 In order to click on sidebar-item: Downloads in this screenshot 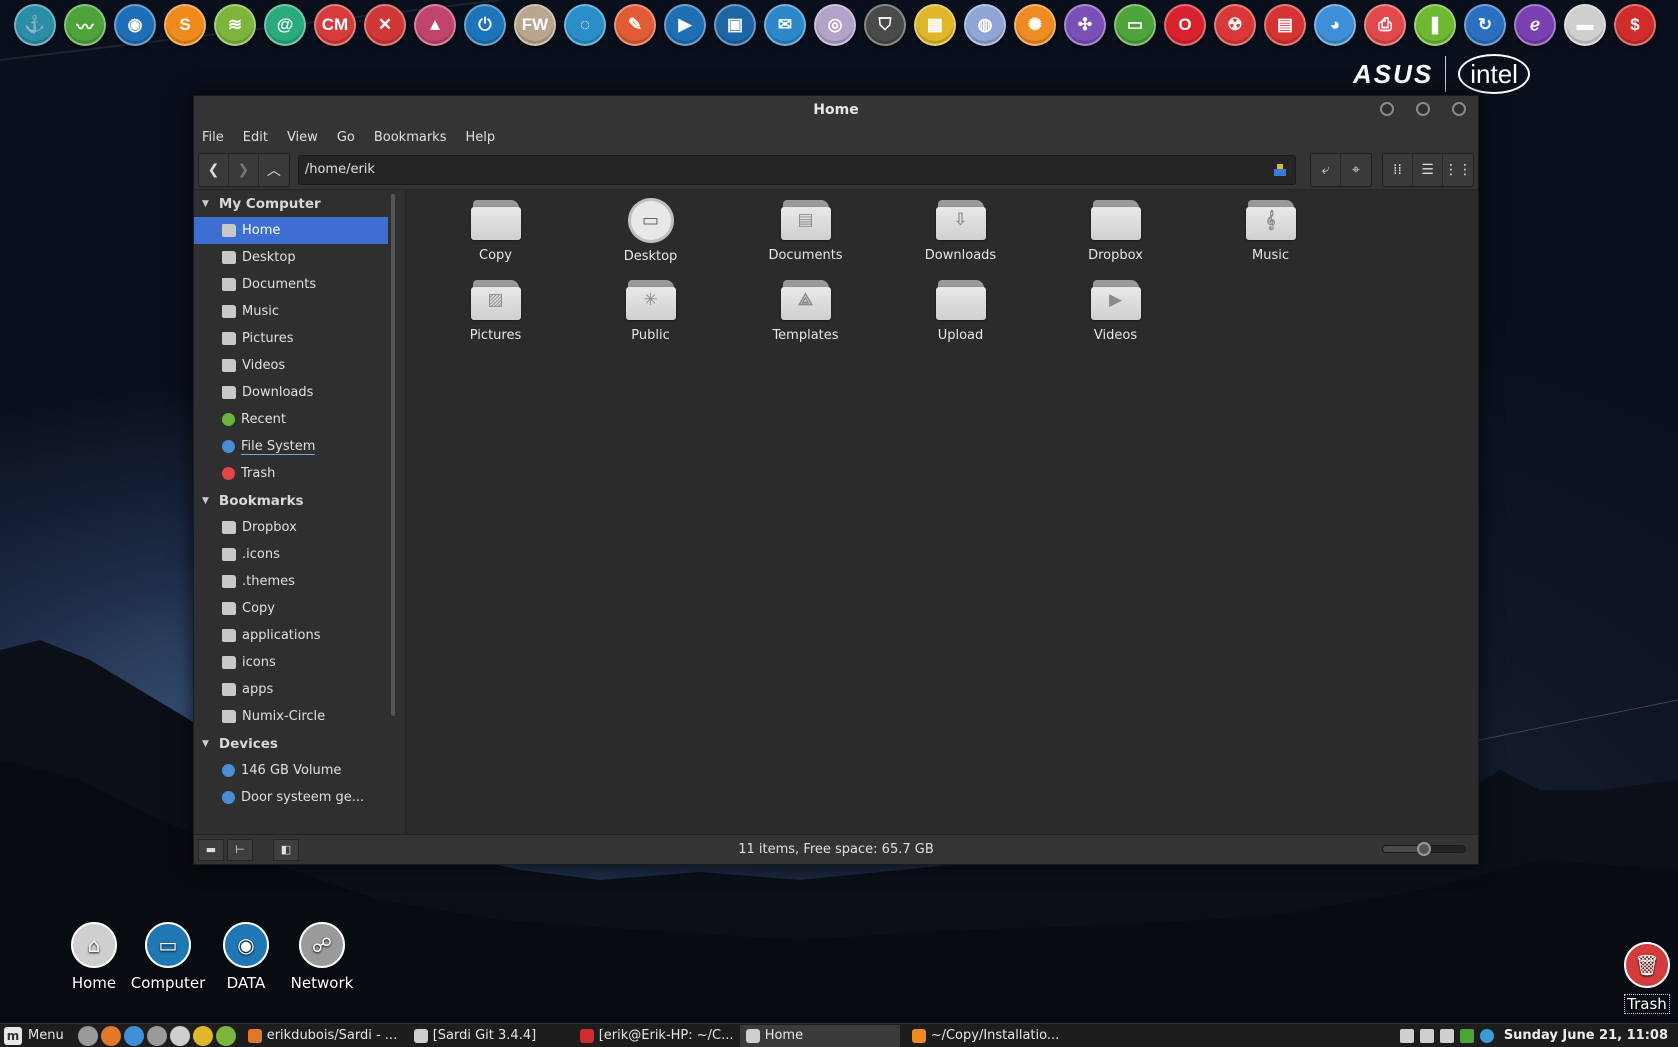, I will do `click(291, 392)`.